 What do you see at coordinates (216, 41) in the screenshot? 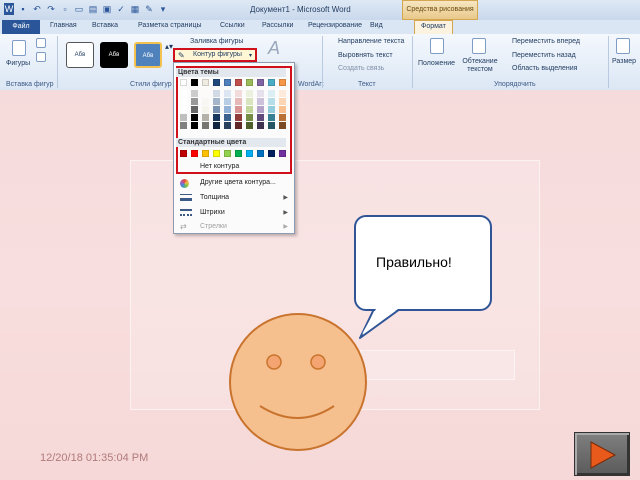
I see `shape-fill-button: Заливка фигуры` at bounding box center [216, 41].